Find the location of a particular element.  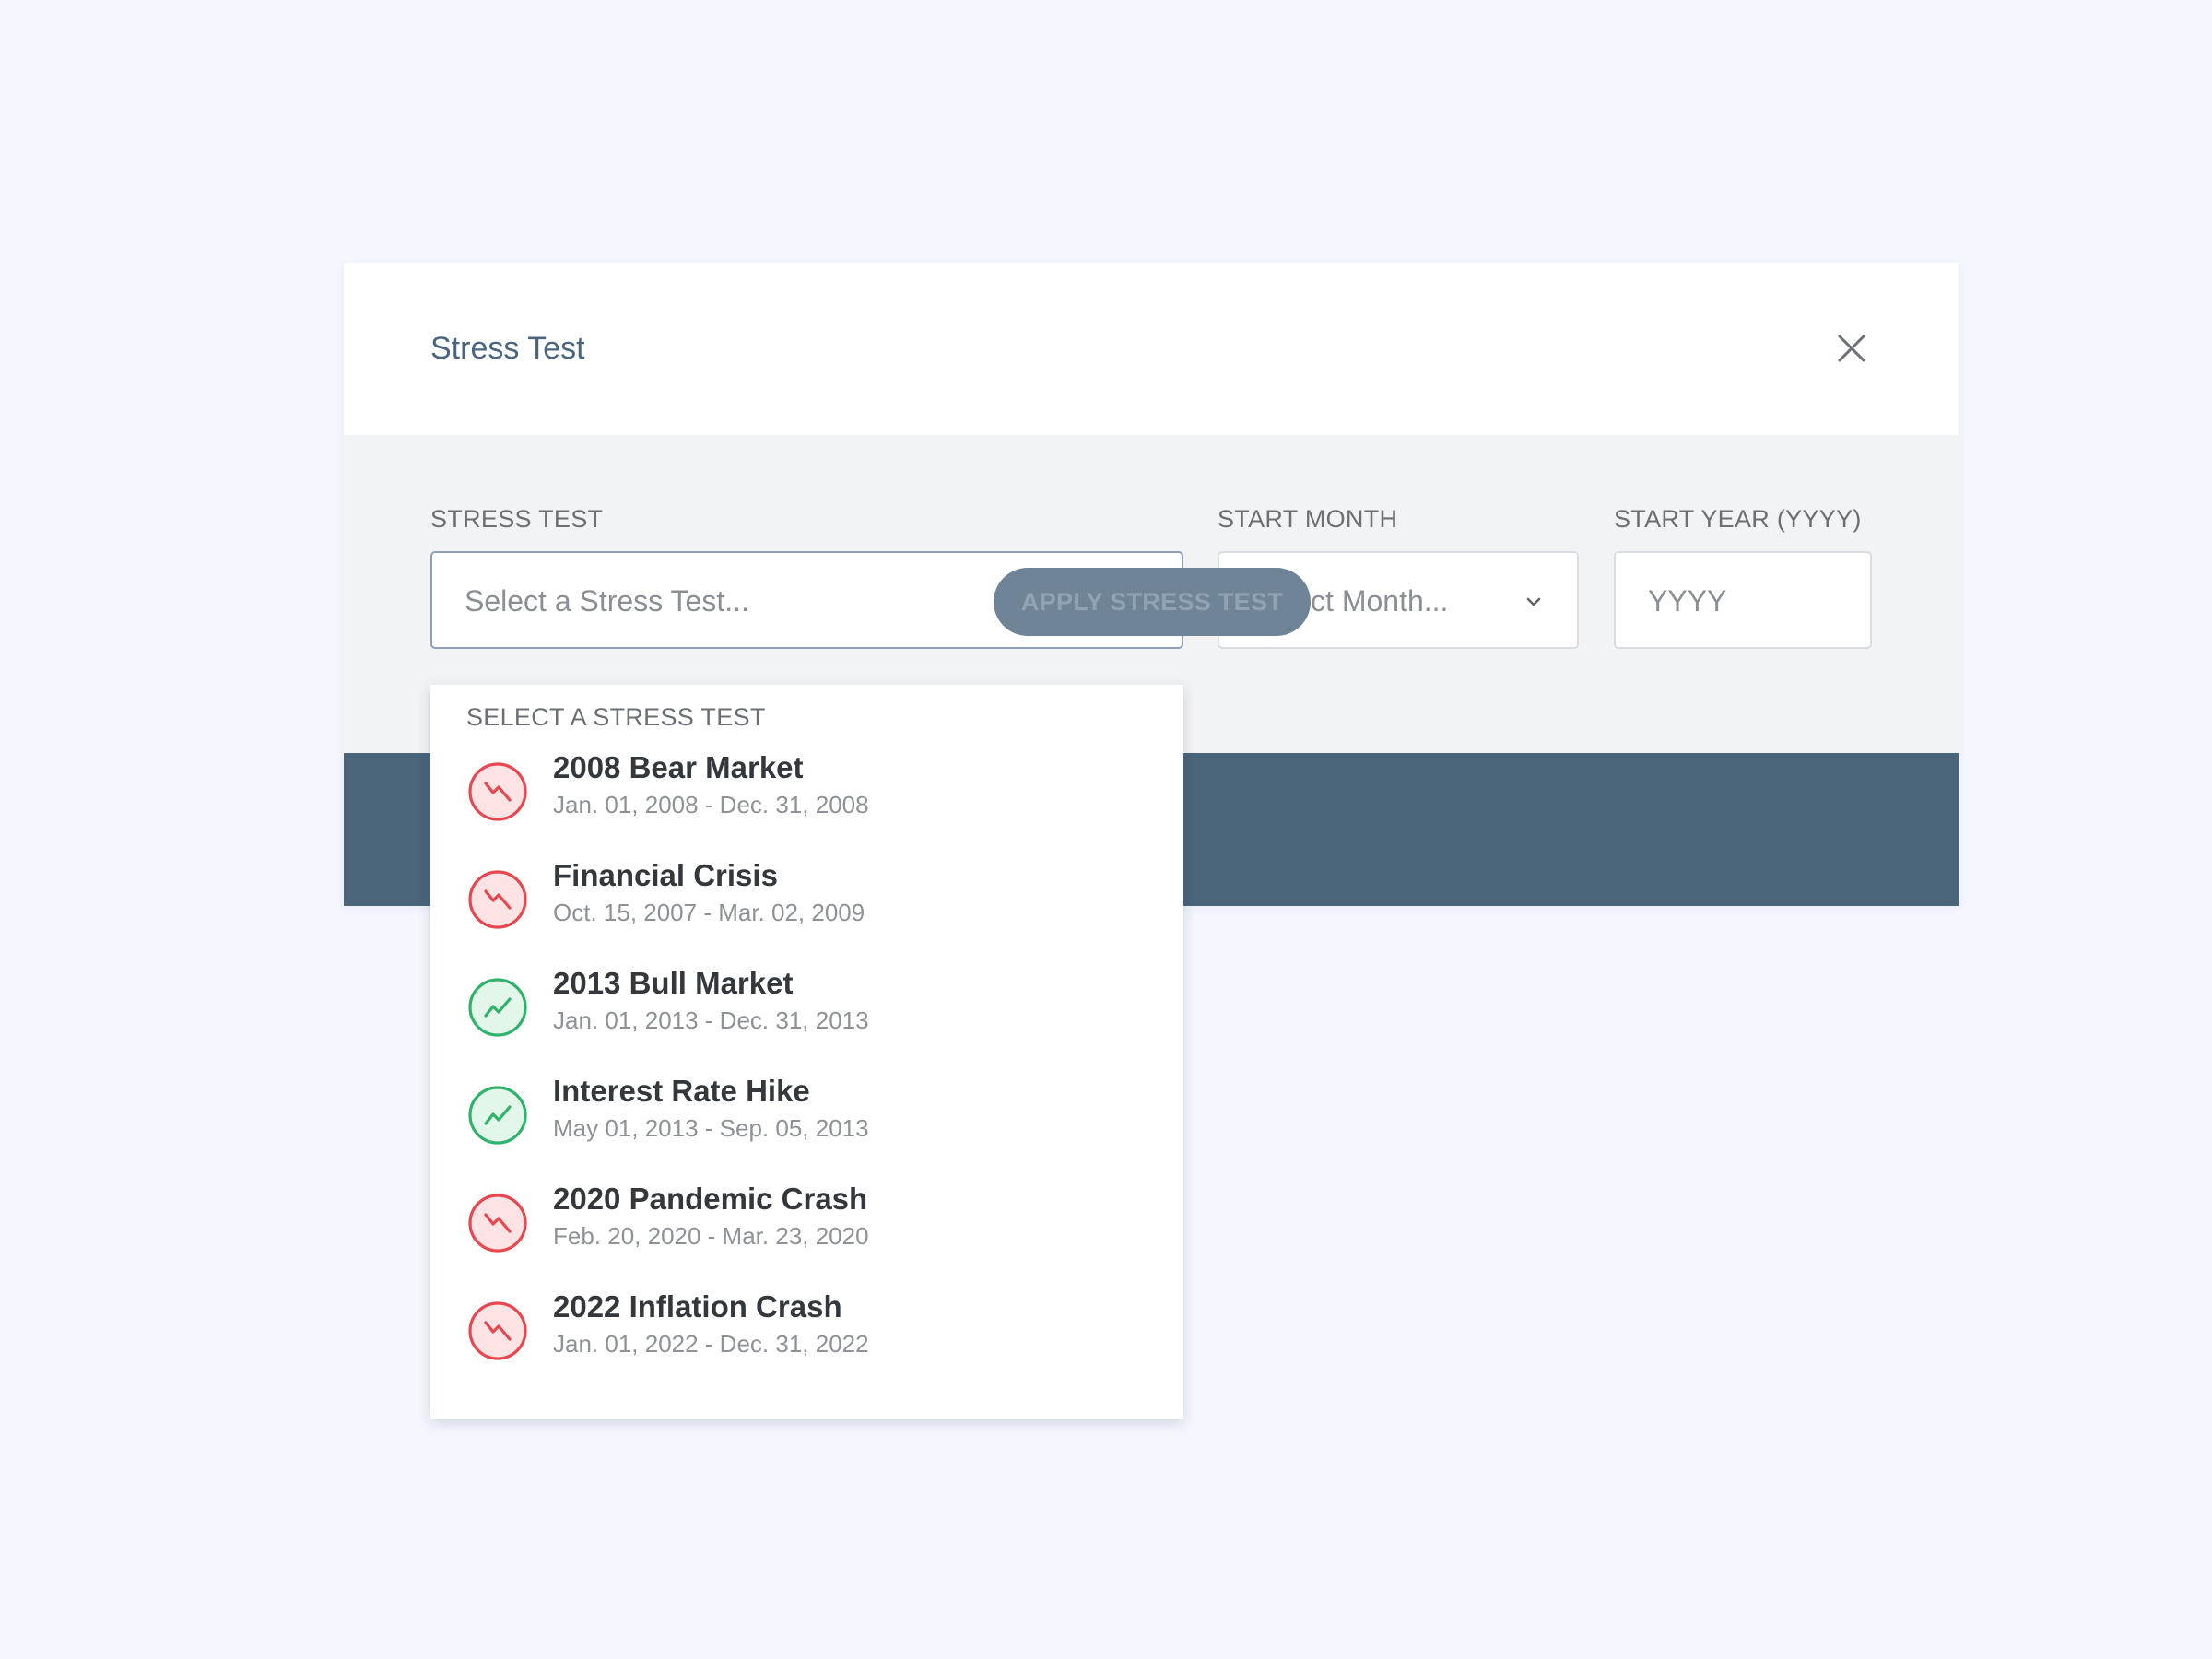

option-dates: Jan. 01, 2022 - Dec. 31, 2022 is located at coordinates (711, 1344).